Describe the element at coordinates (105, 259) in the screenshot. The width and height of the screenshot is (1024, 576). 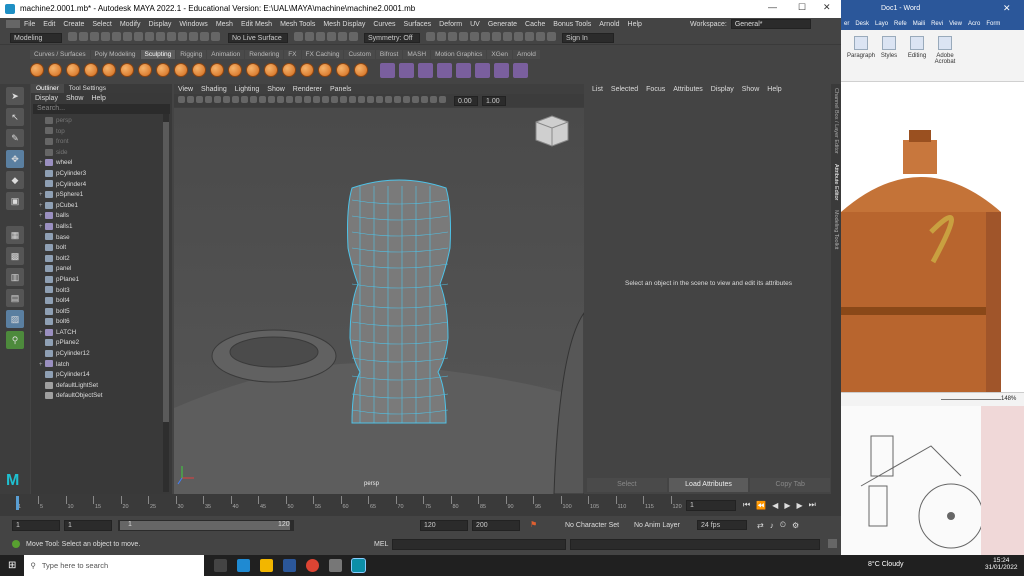
I see `outliner-item-bolt2: bolt2` at that location.